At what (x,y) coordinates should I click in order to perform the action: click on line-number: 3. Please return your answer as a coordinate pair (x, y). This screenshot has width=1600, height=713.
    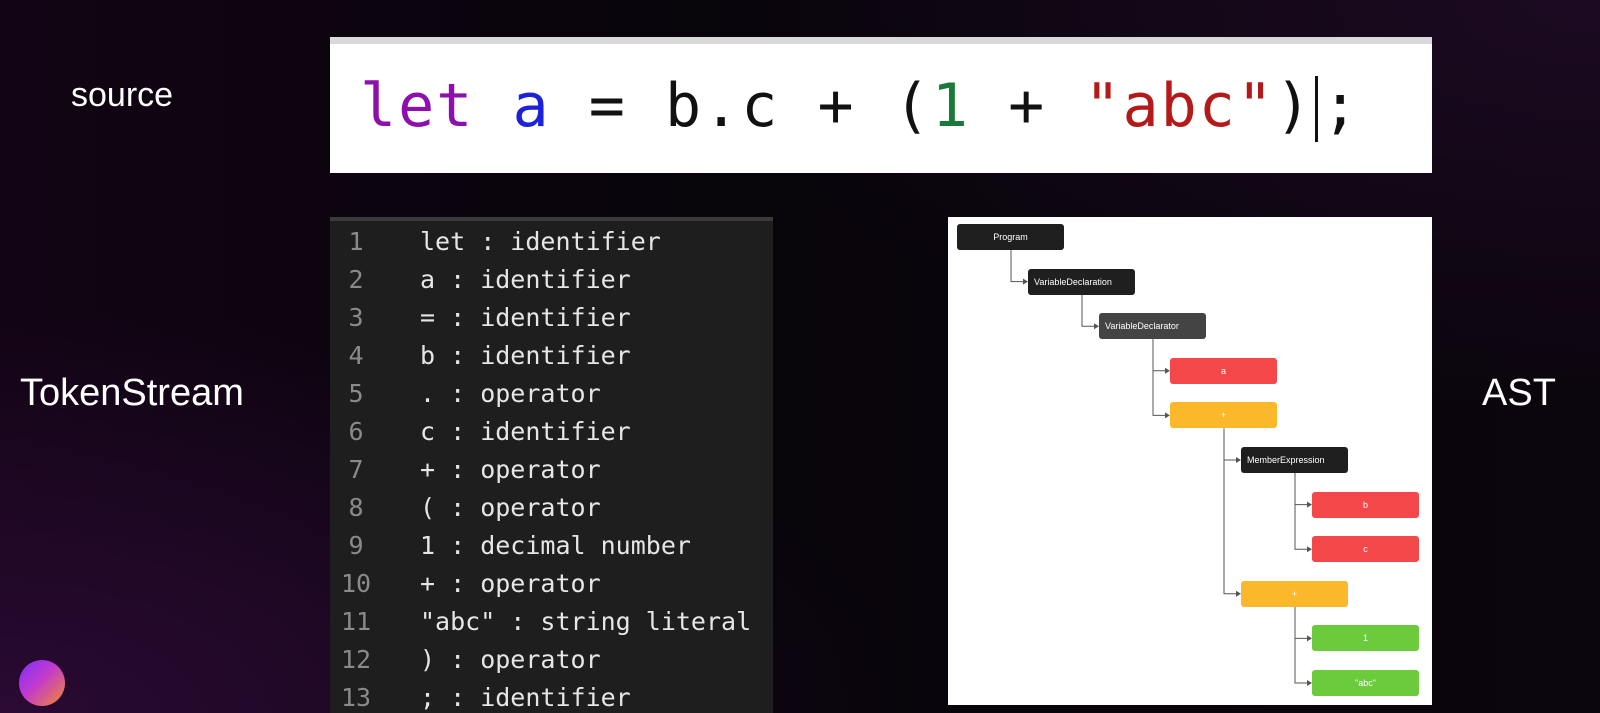
    Looking at the image, I should click on (356, 317).